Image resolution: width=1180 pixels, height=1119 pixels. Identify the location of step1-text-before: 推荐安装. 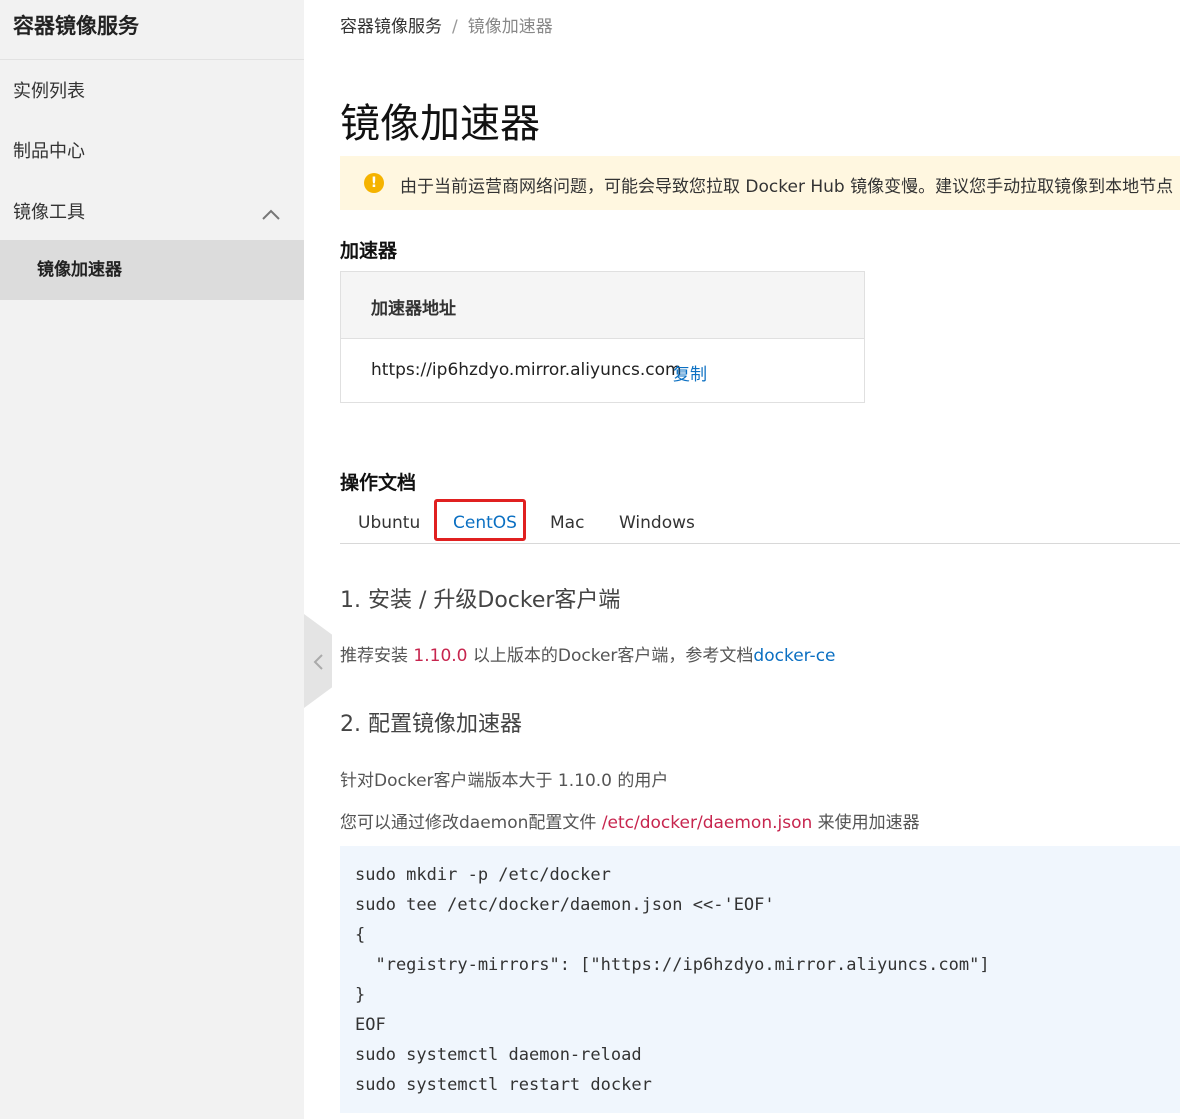
(377, 656).